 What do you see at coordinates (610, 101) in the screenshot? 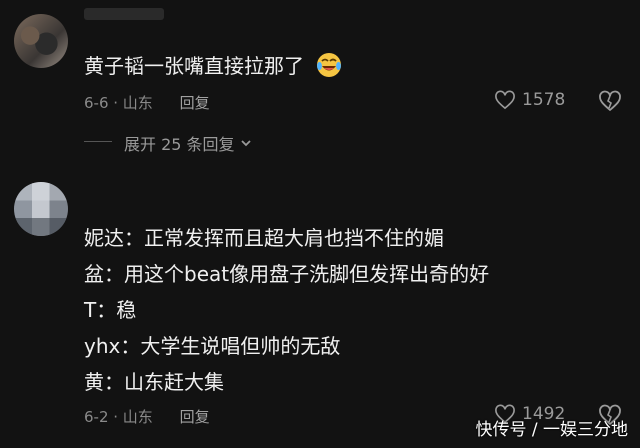
I see `dislike-broken-heart-icon` at bounding box center [610, 101].